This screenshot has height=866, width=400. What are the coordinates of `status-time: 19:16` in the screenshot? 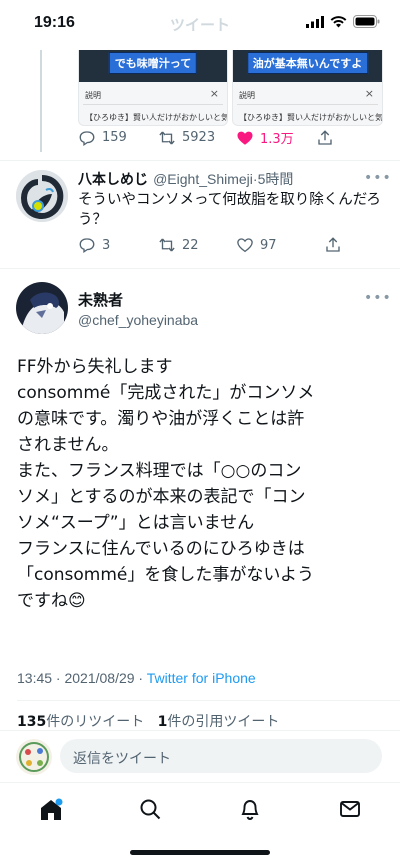 It's located at (54, 22).